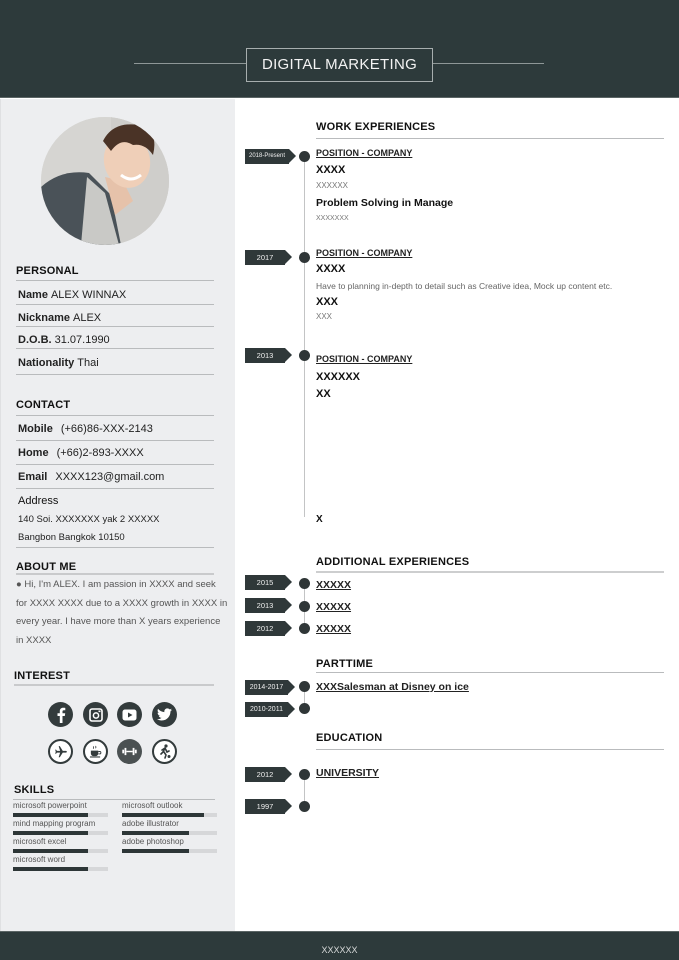 The image size is (679, 960). Describe the element at coordinates (35, 429) in the screenshot. I see `field-label: Mobile` at that location.